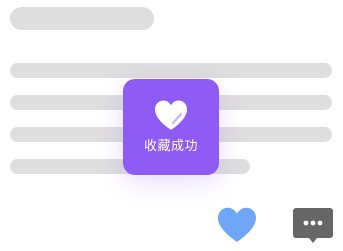 The image size is (343, 251). I want to click on favorite-success-toast: 收藏成功, so click(171, 127).